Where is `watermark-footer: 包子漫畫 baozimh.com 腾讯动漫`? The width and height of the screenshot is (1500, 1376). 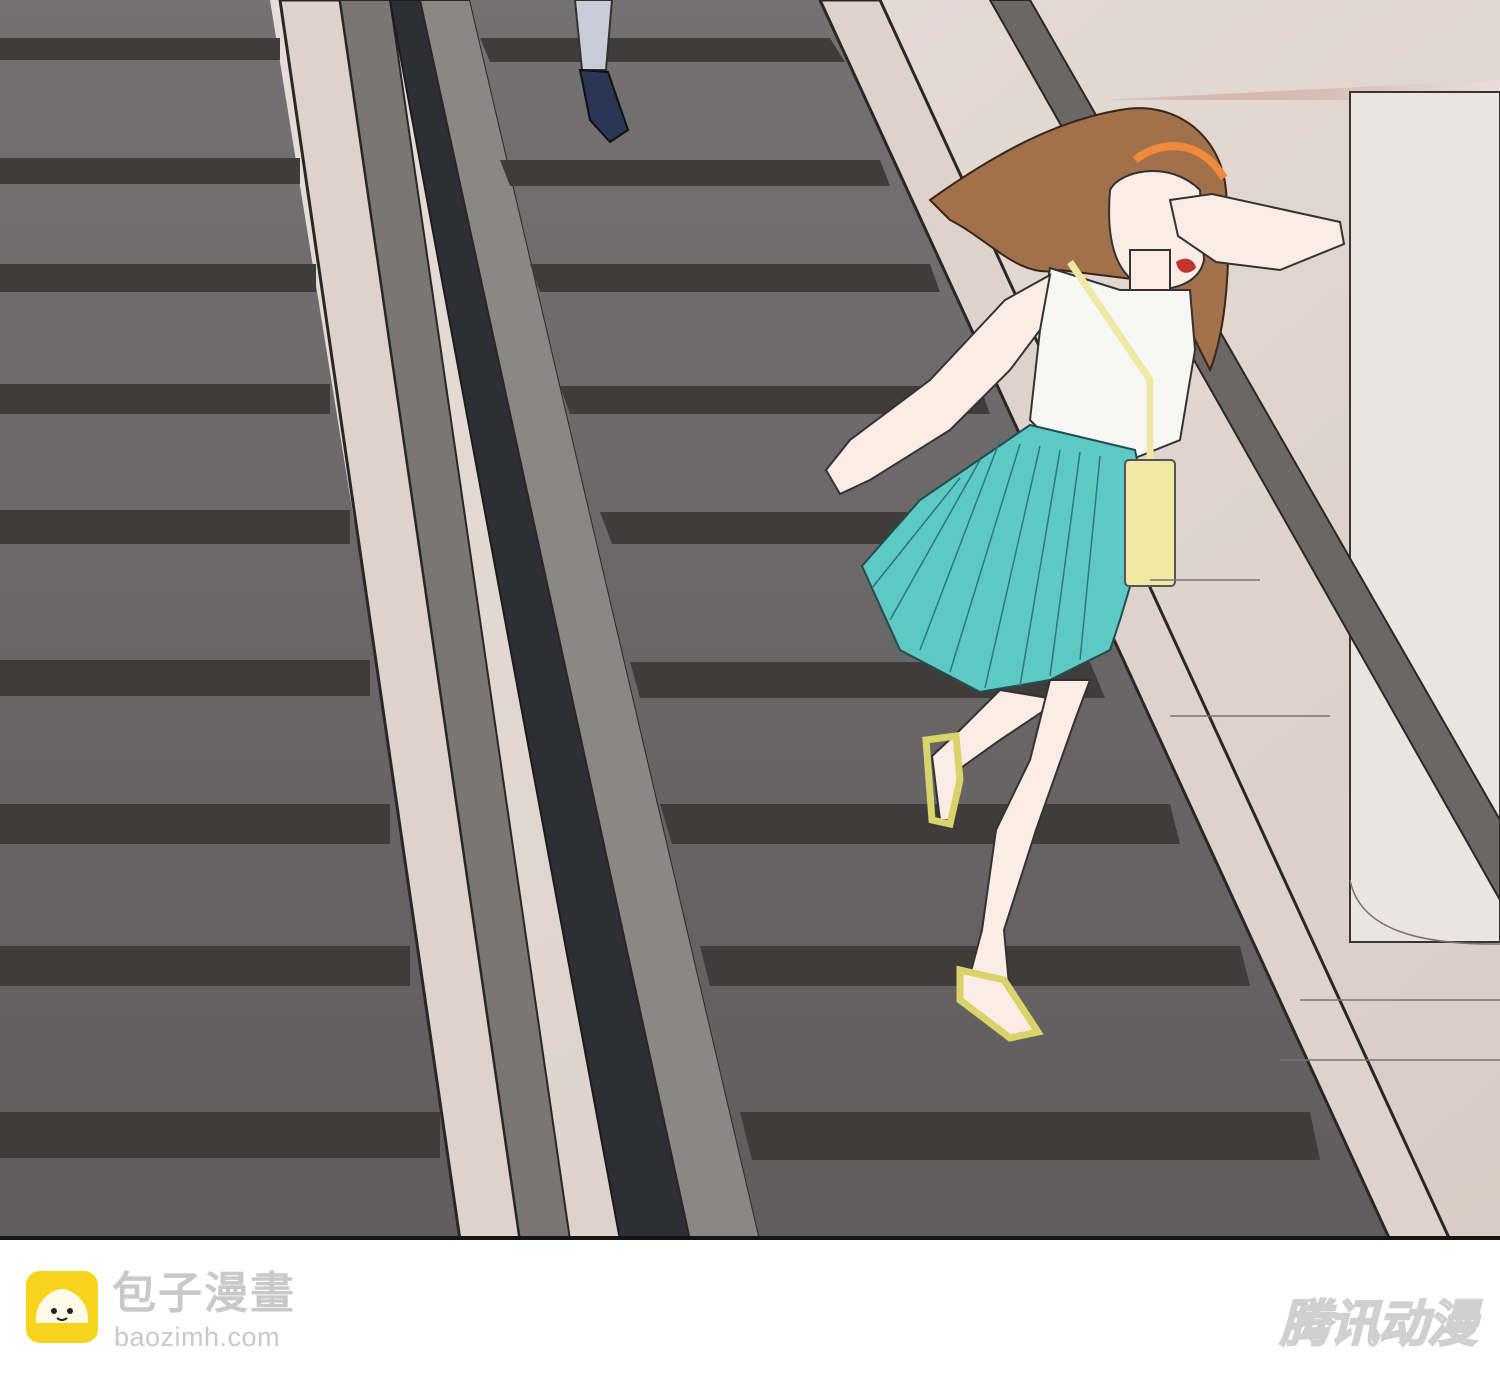 watermark-footer: 包子漫畫 baozimh.com 腾讯动漫 is located at coordinates (750, 1308).